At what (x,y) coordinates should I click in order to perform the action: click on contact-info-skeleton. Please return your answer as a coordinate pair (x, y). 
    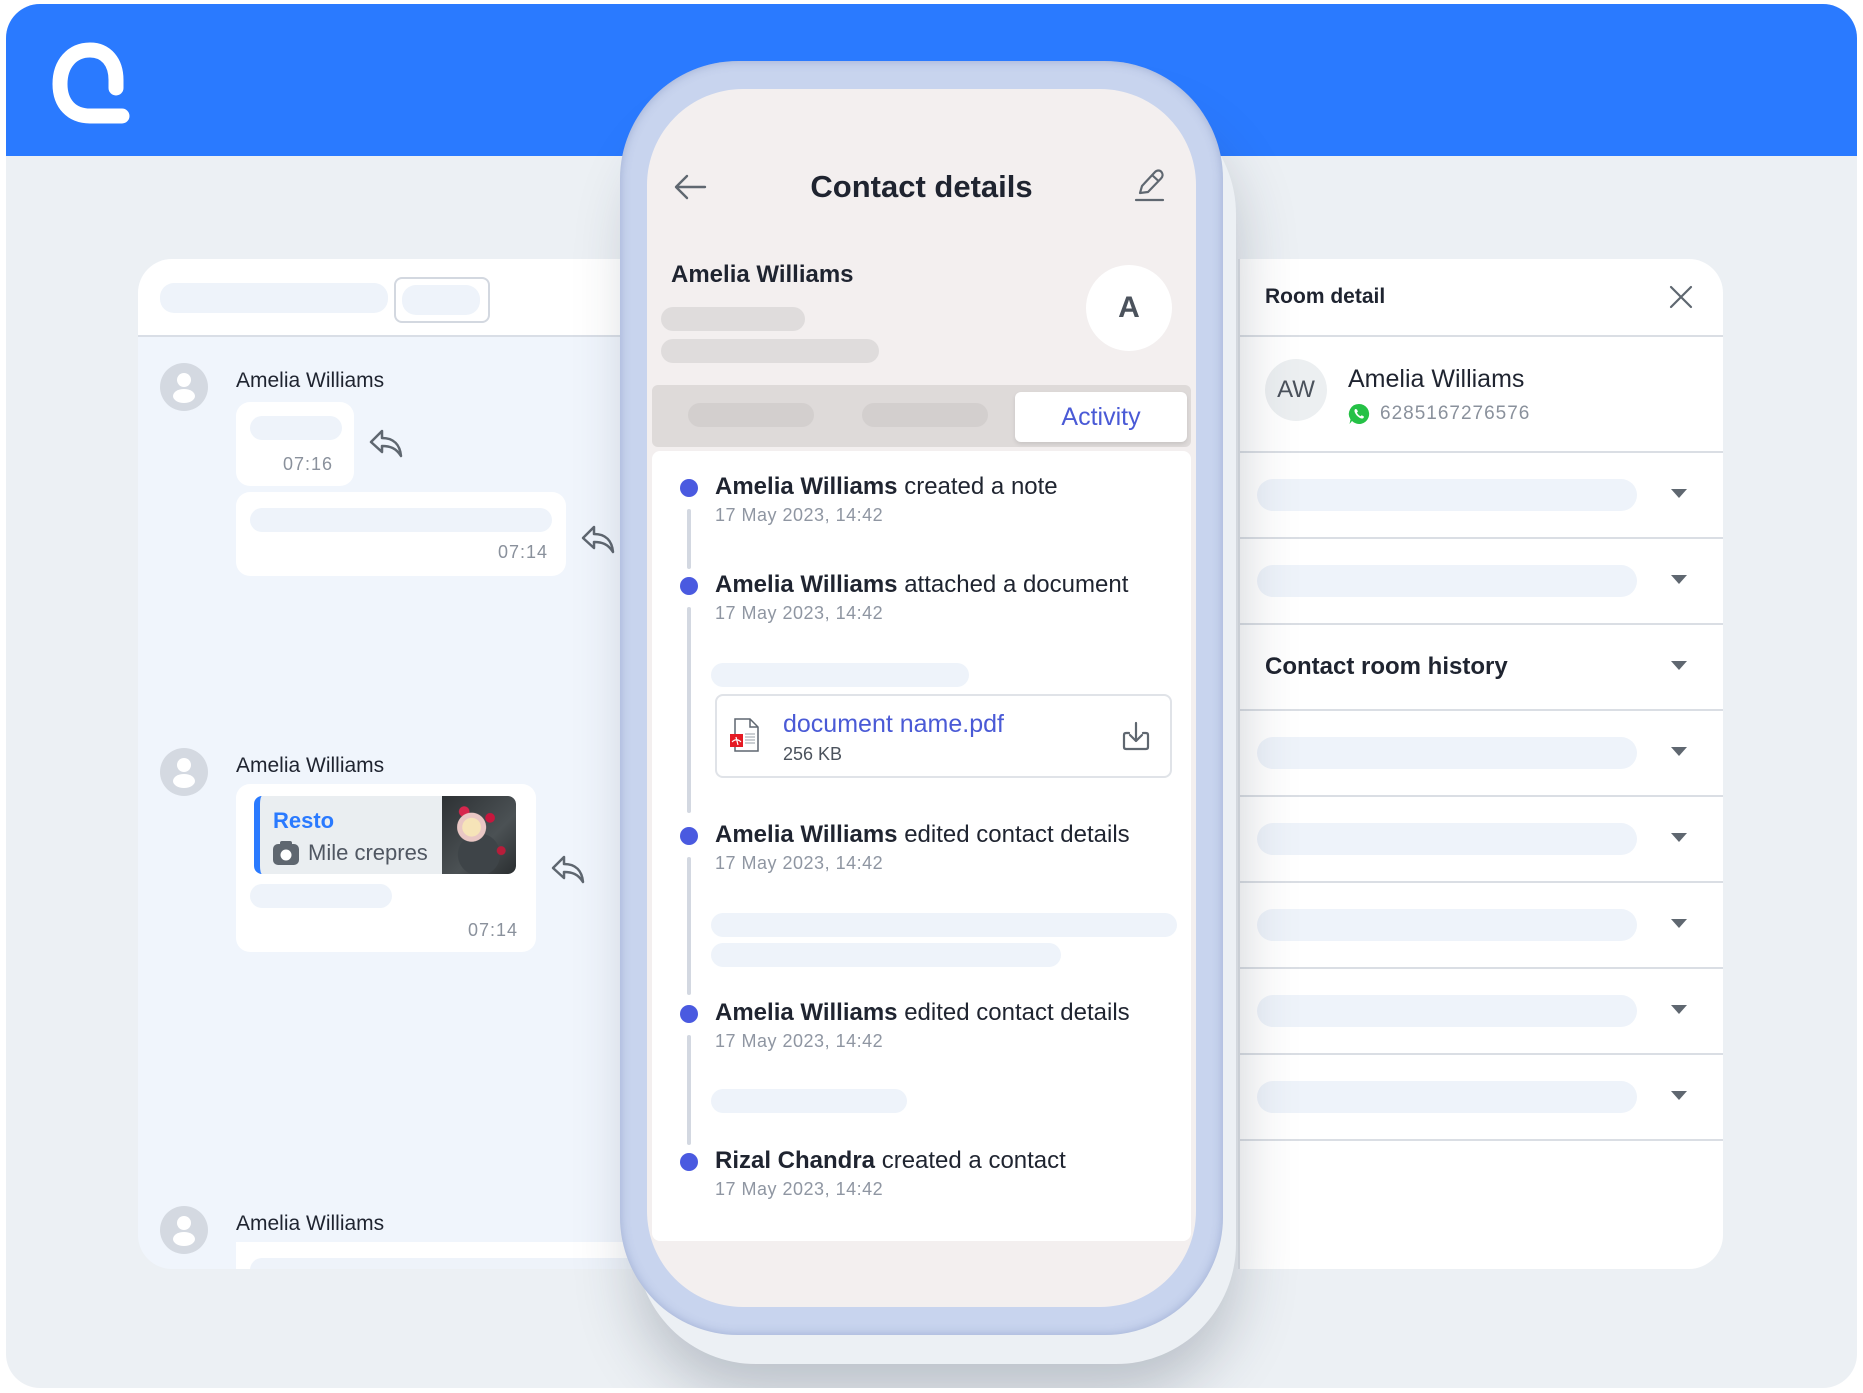
    Looking at the image, I should click on (770, 351).